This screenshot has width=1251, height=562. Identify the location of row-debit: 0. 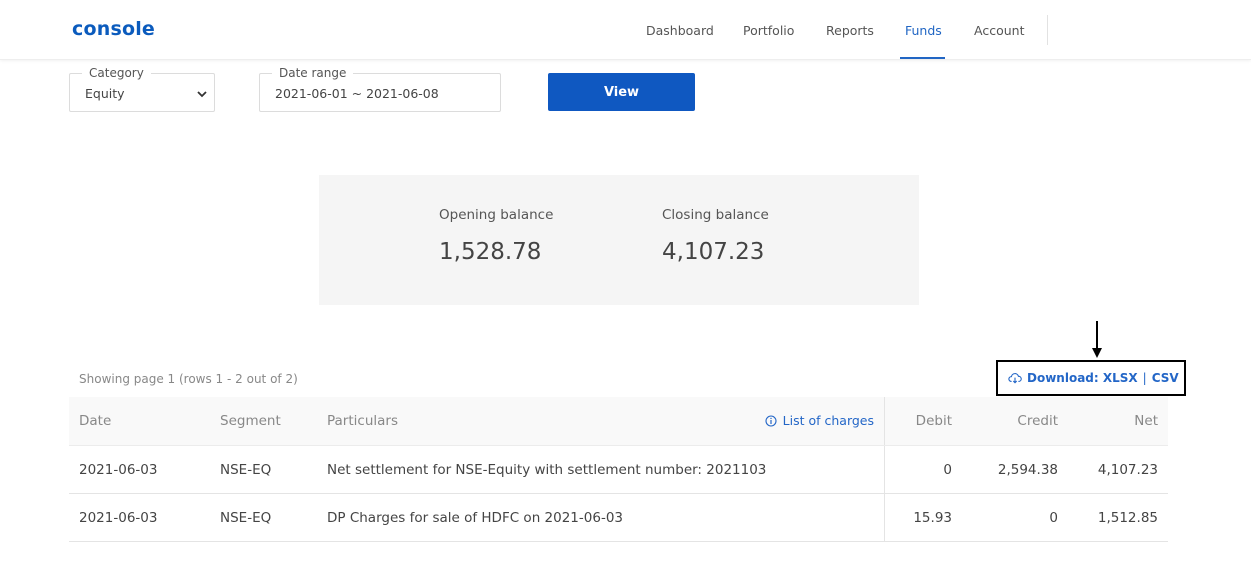
(947, 470).